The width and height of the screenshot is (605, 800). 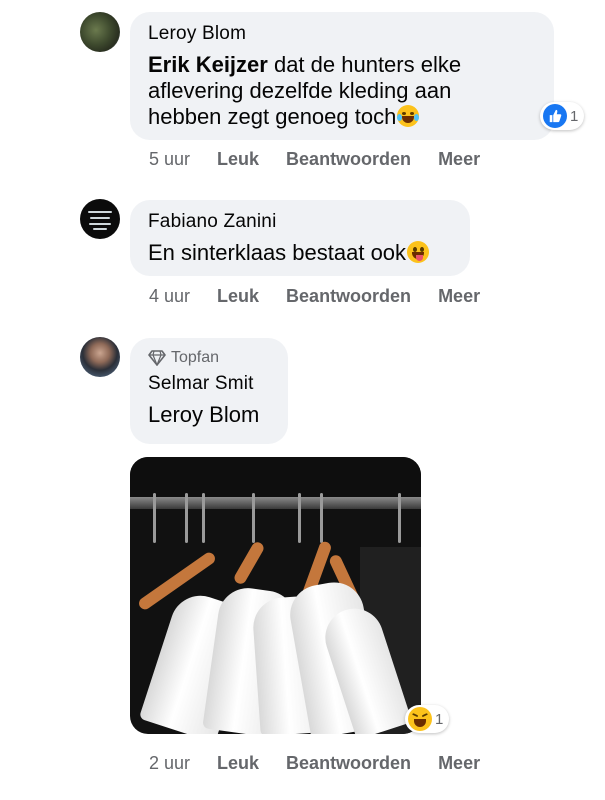 I want to click on comment-author: Selmar Smit, so click(x=210, y=384).